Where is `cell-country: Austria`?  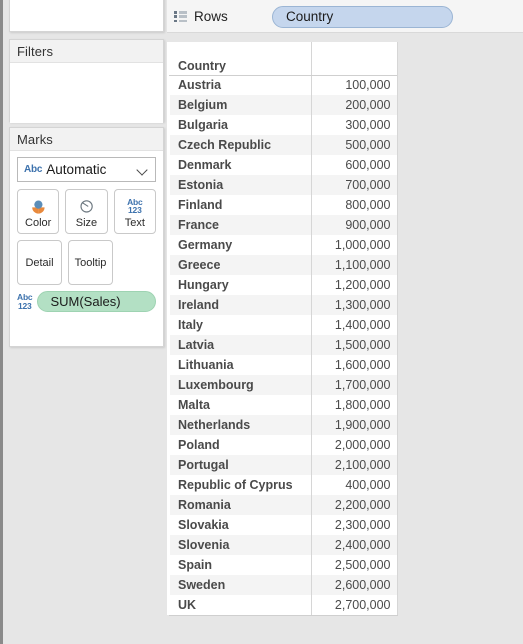 cell-country: Austria is located at coordinates (200, 85).